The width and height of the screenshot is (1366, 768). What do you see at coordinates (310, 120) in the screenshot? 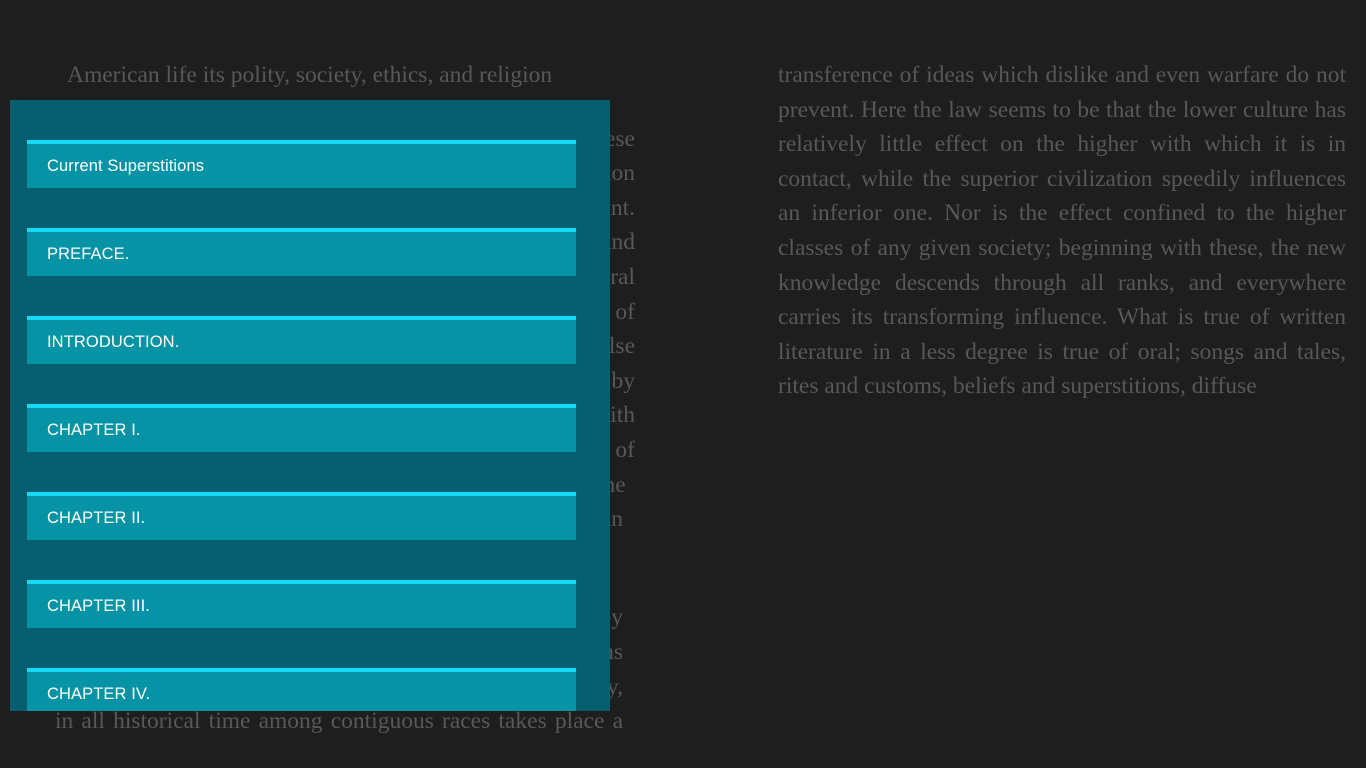
I see `toc-top-spacer` at bounding box center [310, 120].